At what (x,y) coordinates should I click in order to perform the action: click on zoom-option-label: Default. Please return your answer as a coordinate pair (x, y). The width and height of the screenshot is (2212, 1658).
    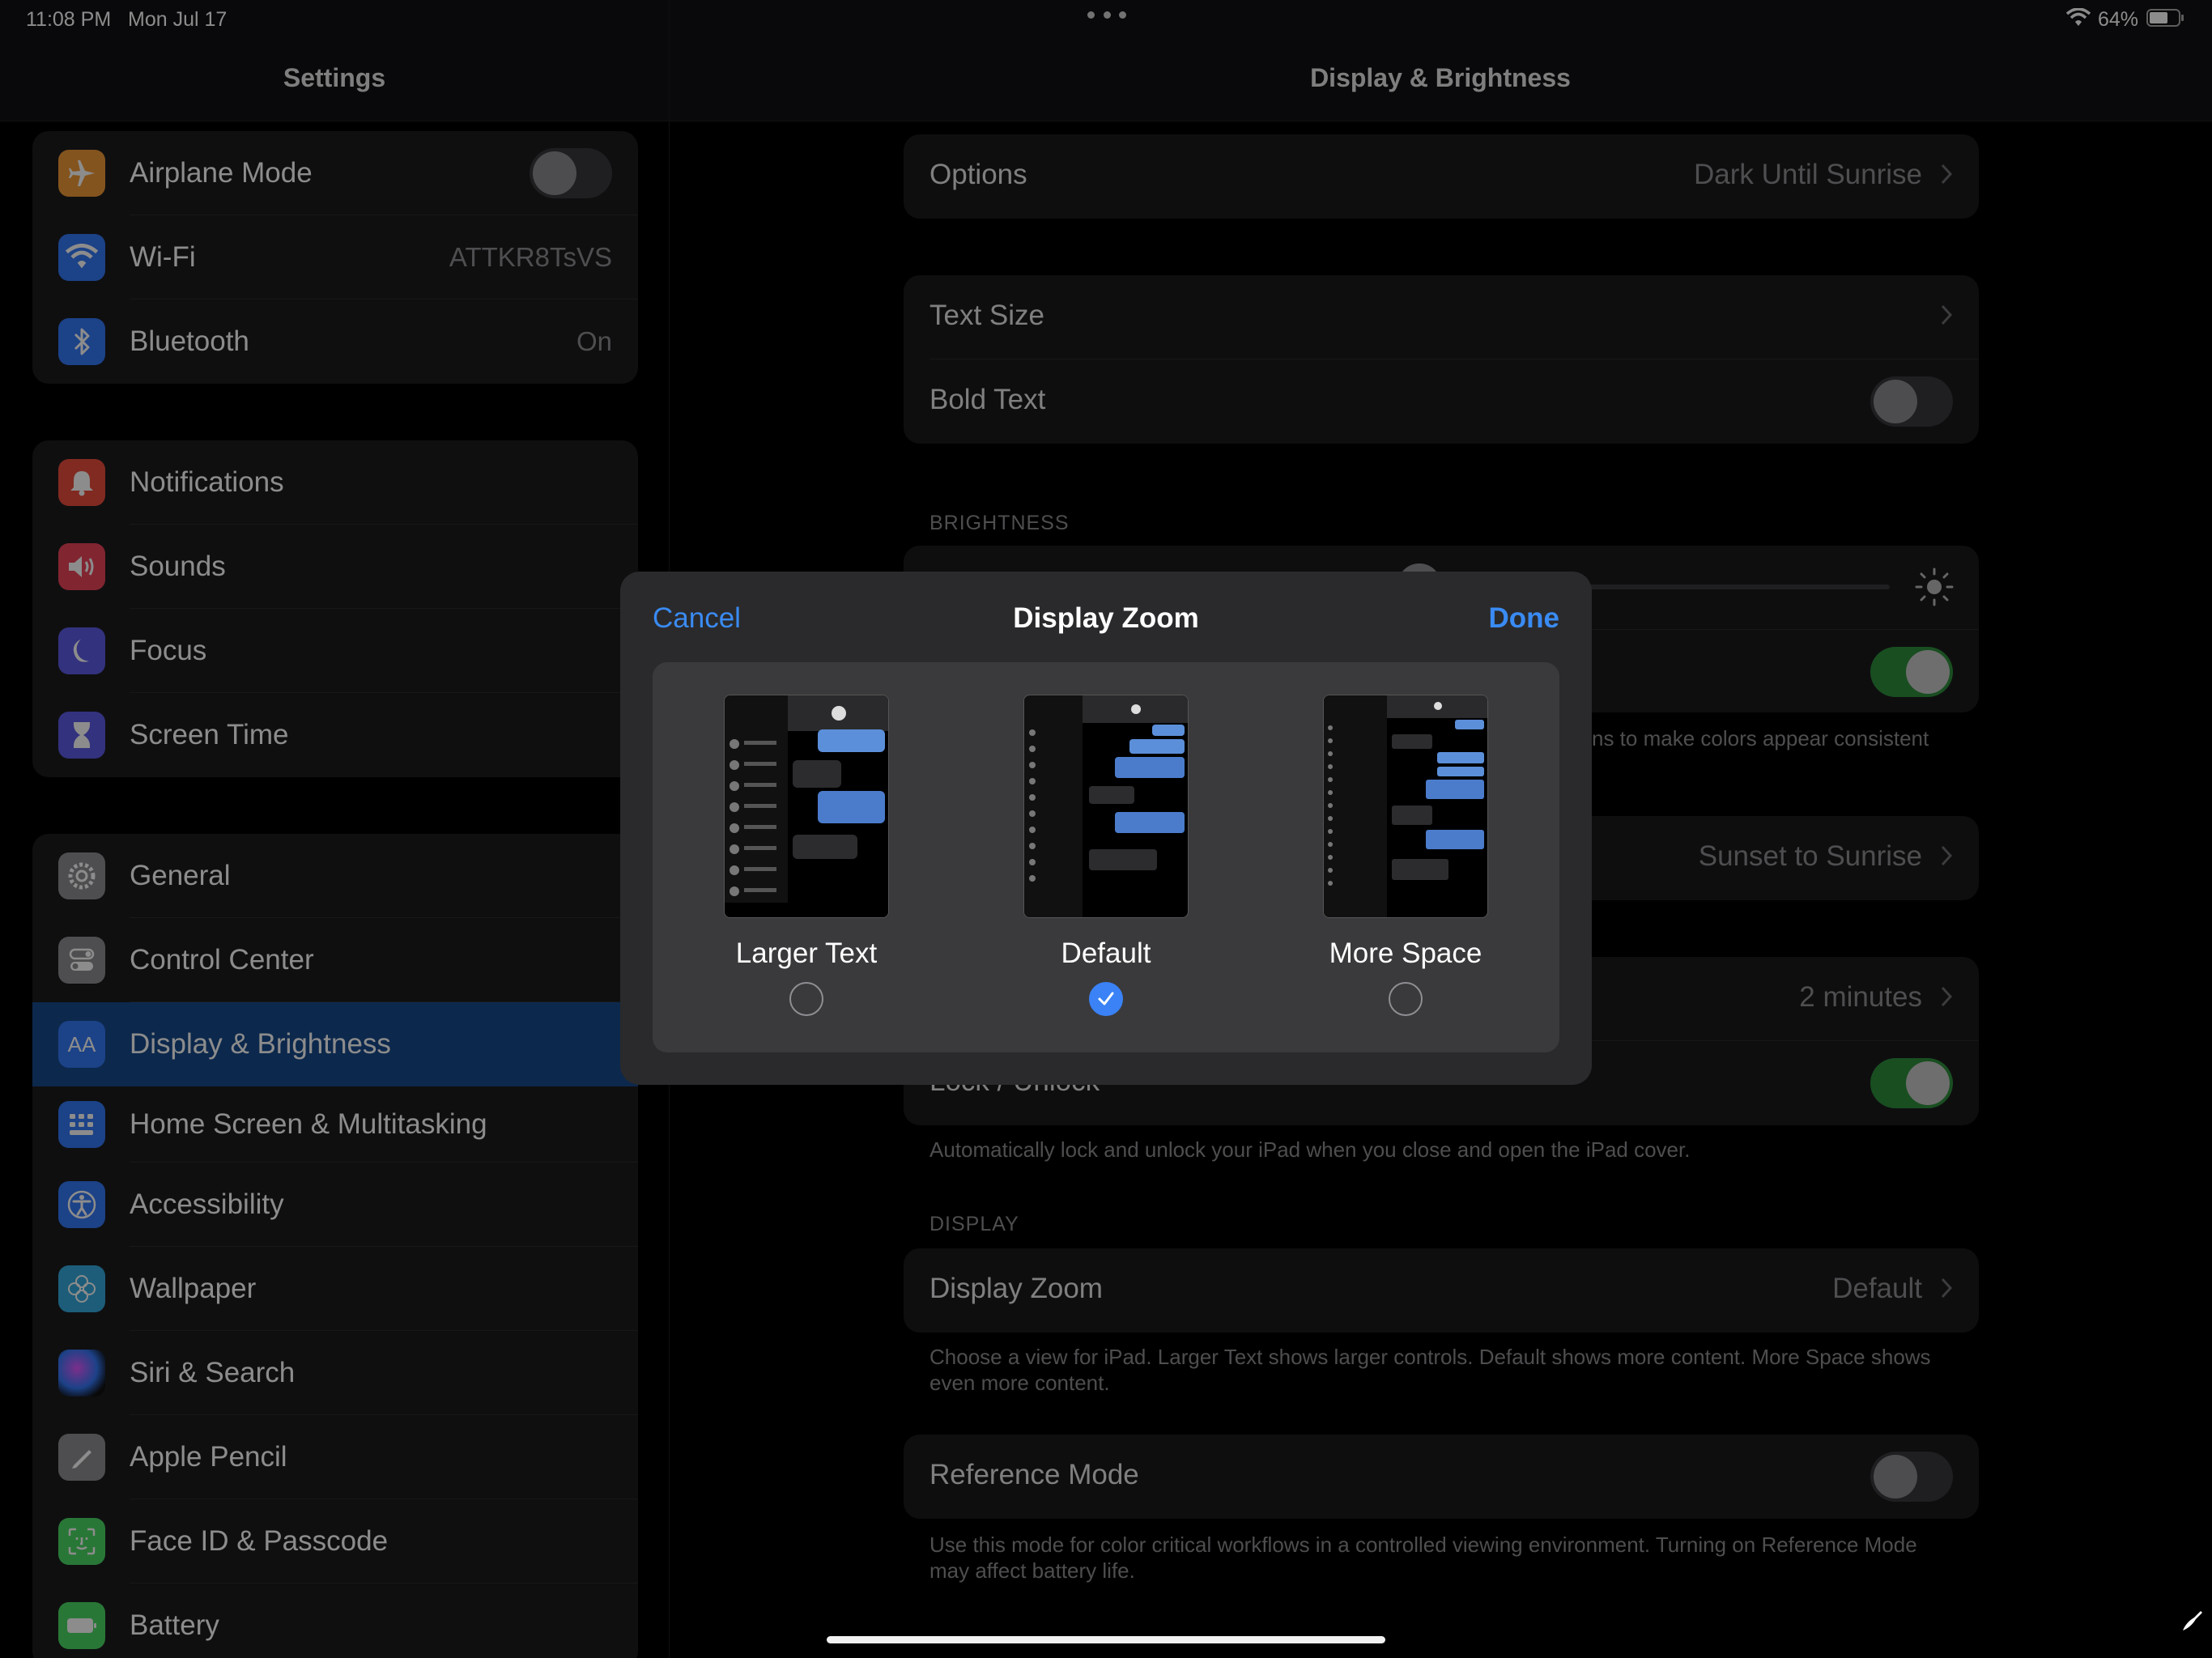
    Looking at the image, I should click on (1106, 953).